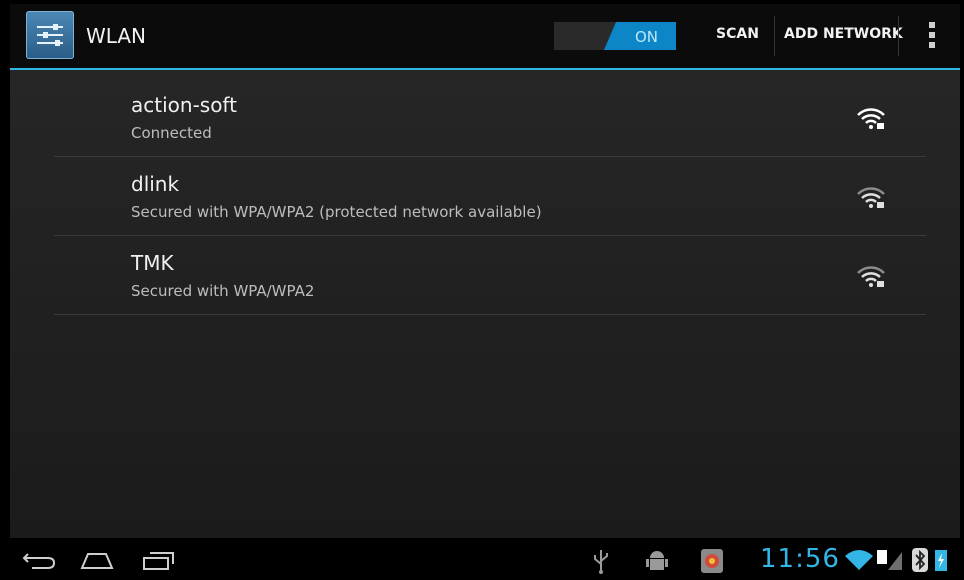 Image resolution: width=964 pixels, height=580 pixels. What do you see at coordinates (152, 263) in the screenshot?
I see `network-name: TMK` at bounding box center [152, 263].